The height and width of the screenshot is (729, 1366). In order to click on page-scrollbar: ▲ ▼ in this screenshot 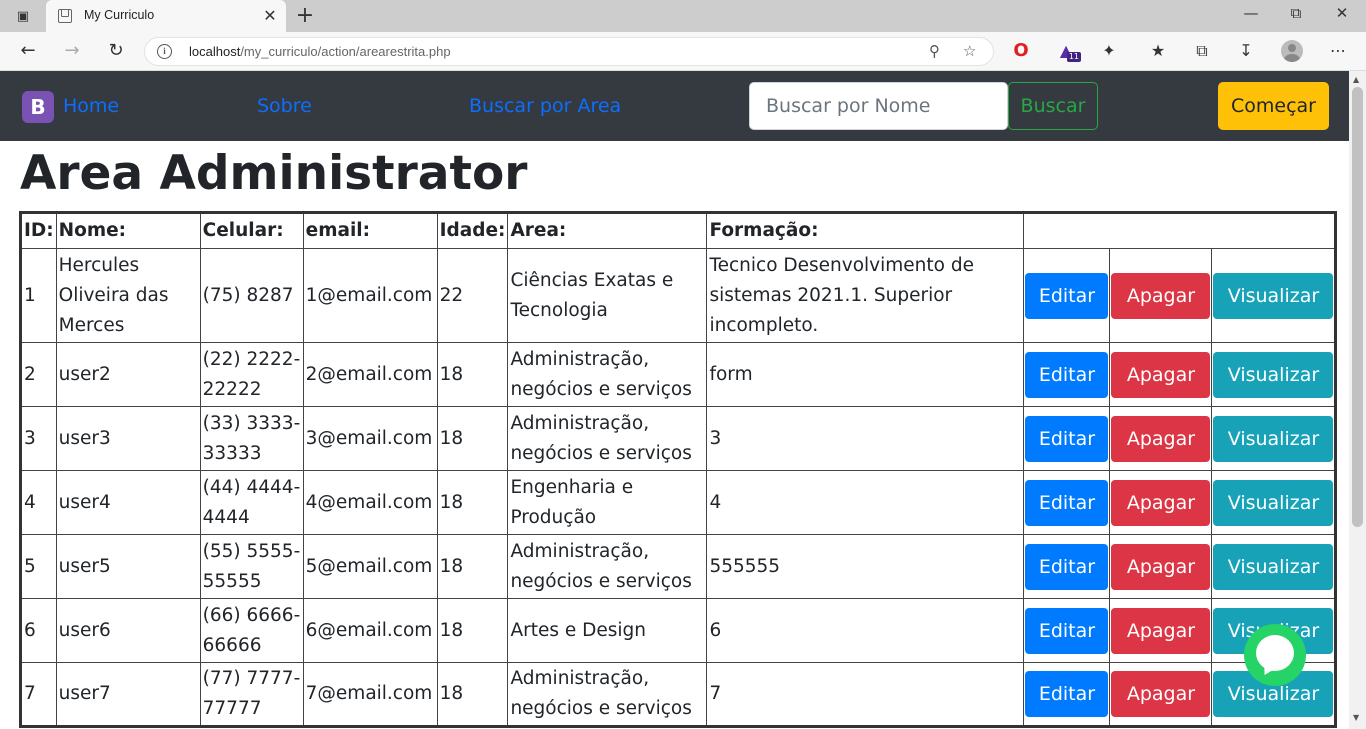, I will do `click(1357, 400)`.